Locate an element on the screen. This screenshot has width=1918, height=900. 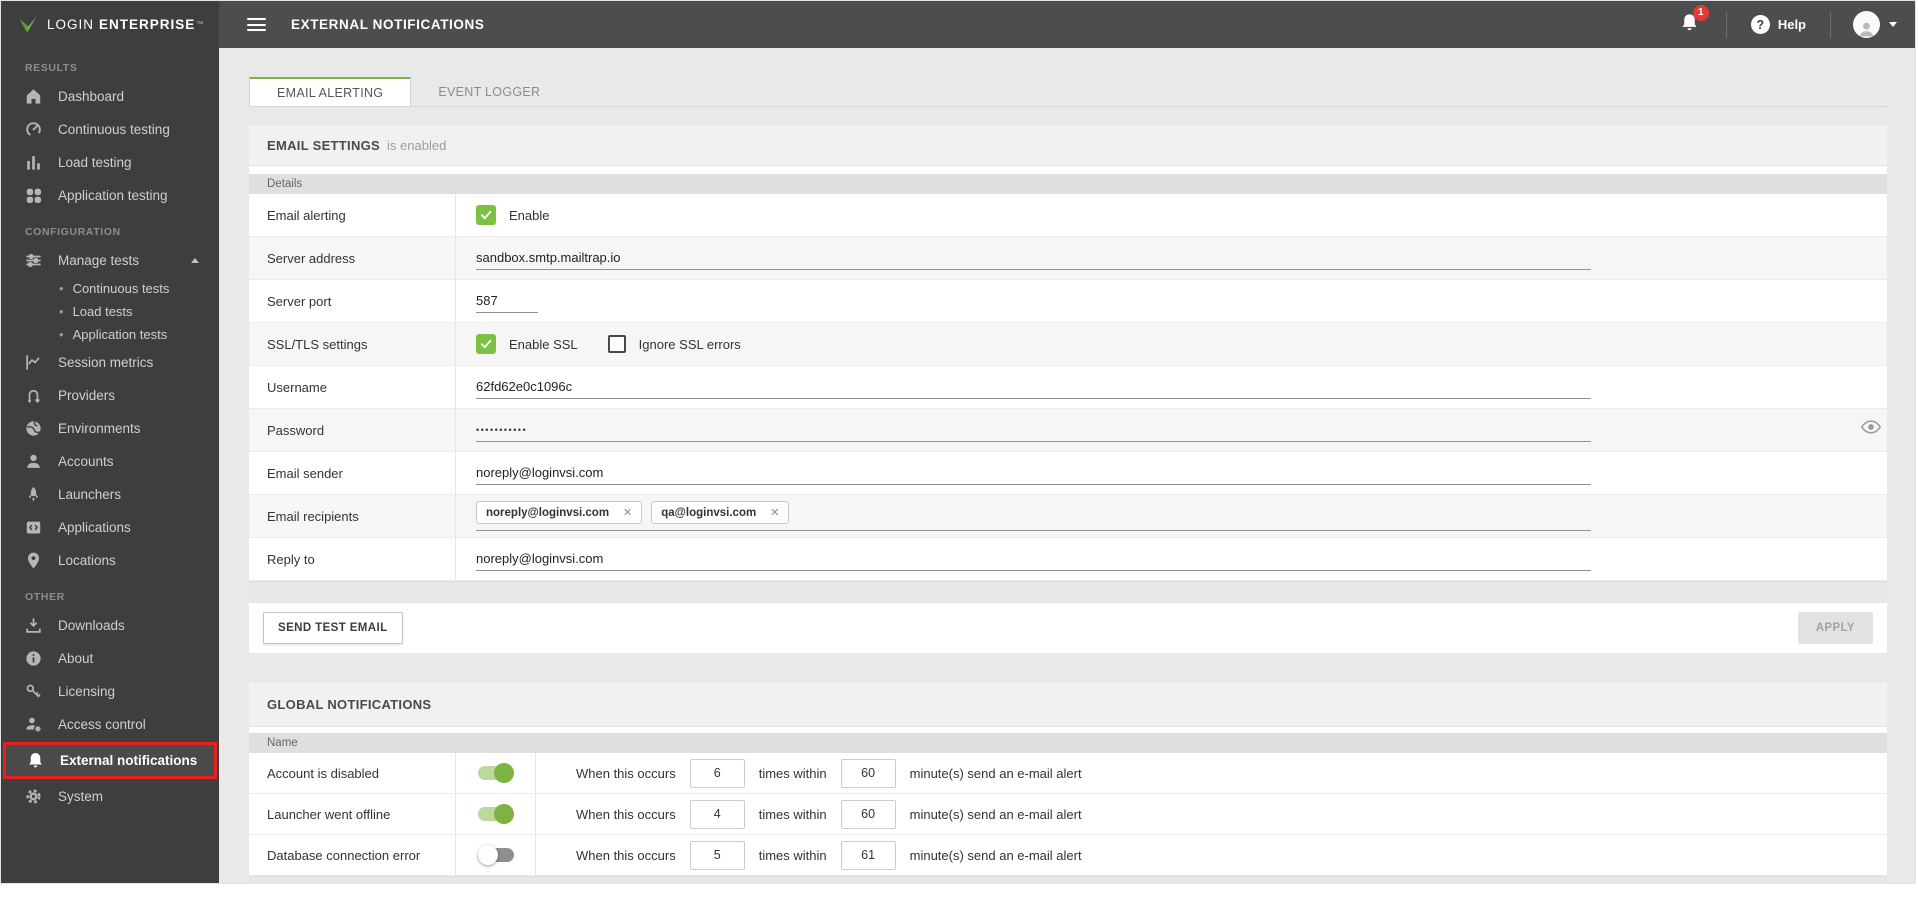
sidebar-item-system: System is located at coordinates (110, 796).